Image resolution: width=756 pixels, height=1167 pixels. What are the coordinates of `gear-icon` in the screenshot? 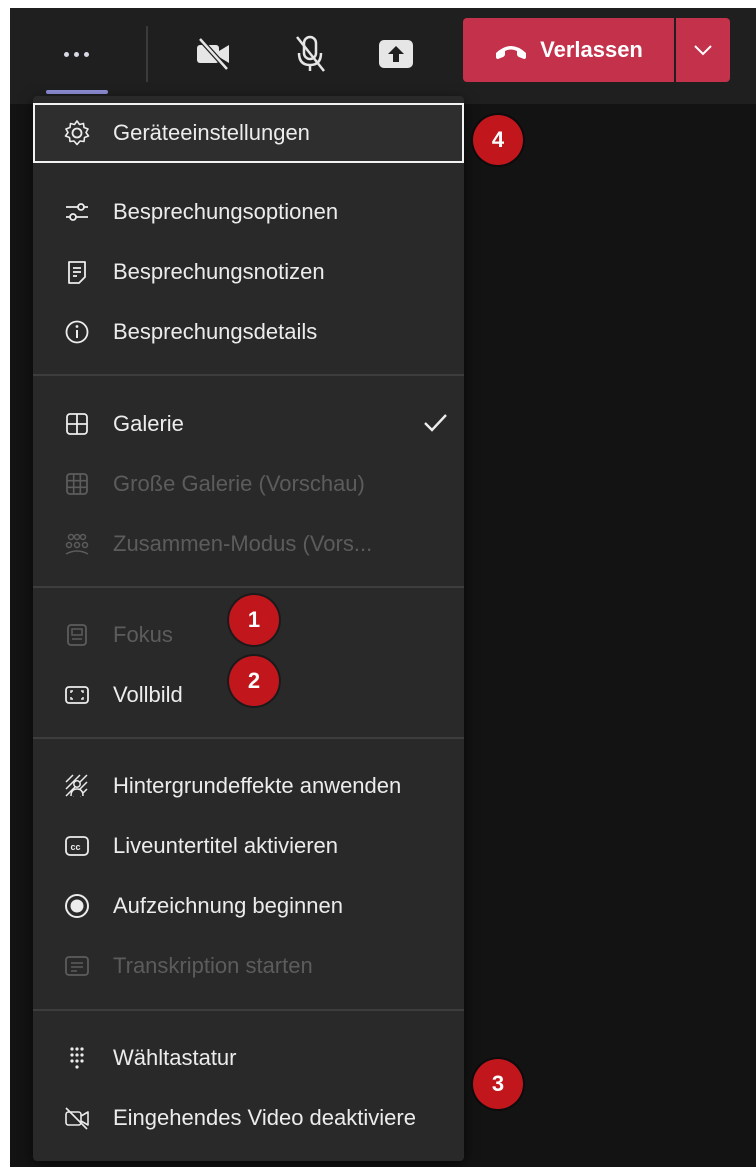 It's located at (77, 133).